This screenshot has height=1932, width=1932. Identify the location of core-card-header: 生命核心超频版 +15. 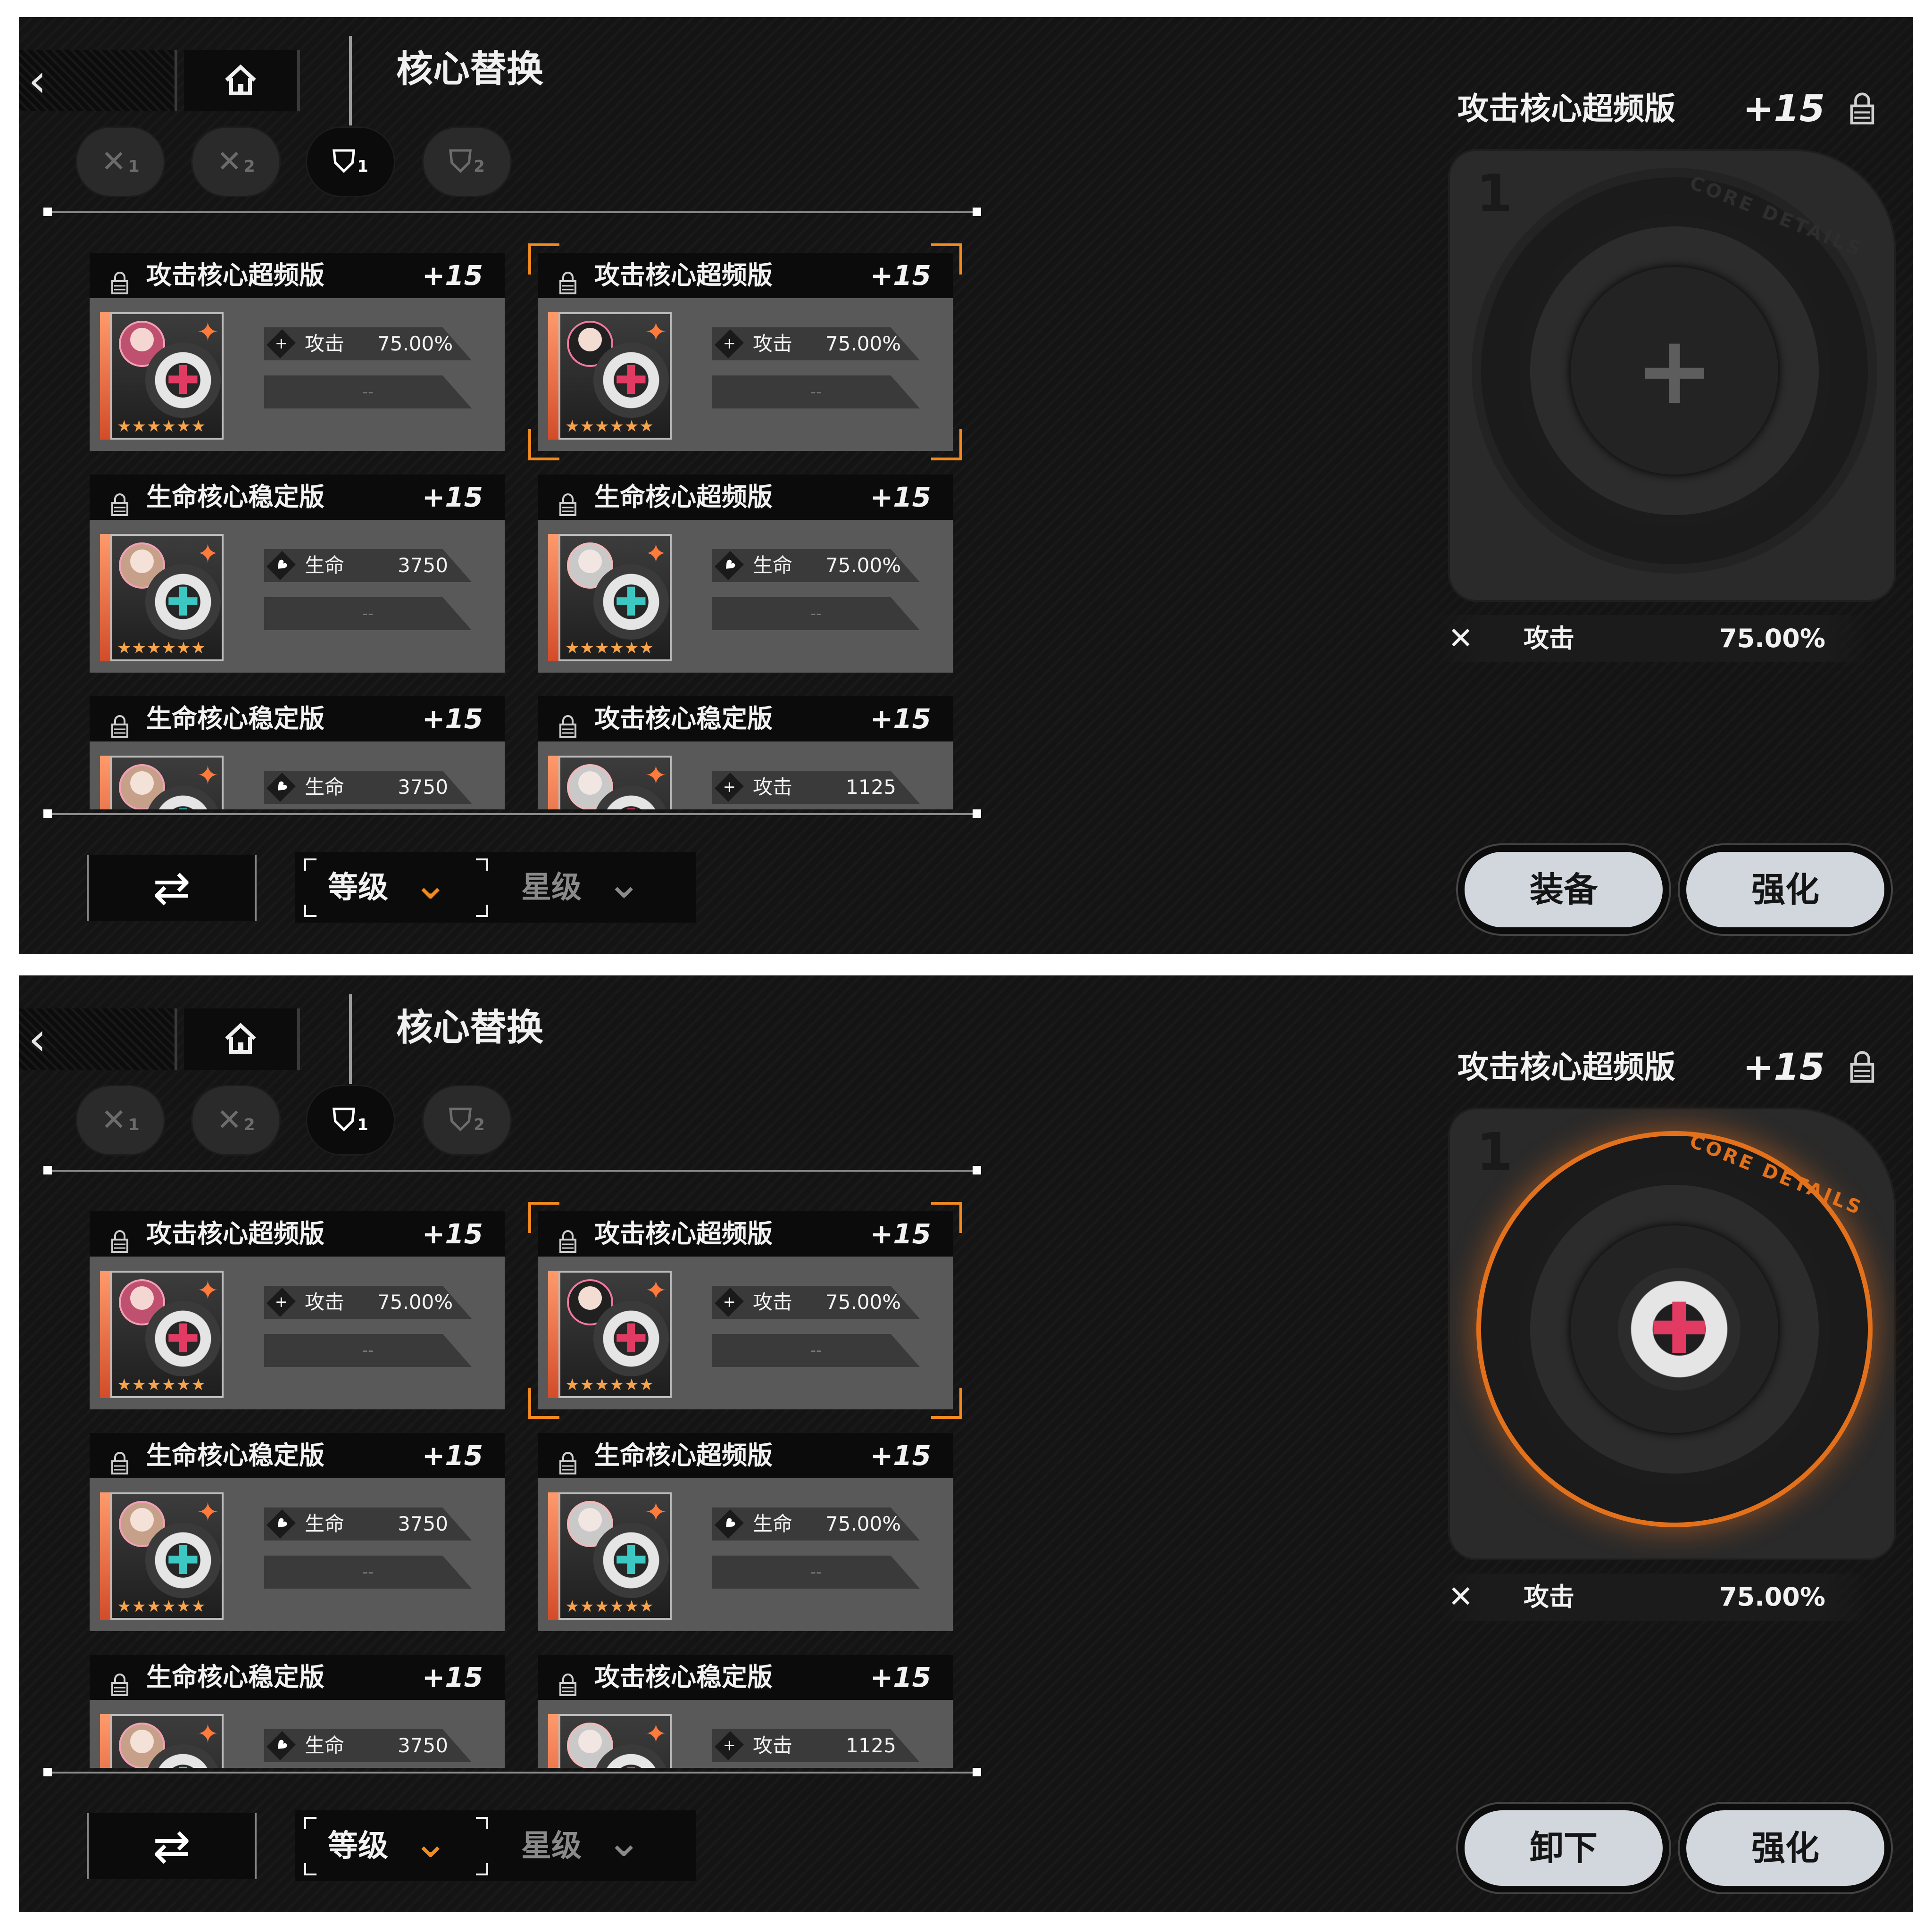
(746, 497).